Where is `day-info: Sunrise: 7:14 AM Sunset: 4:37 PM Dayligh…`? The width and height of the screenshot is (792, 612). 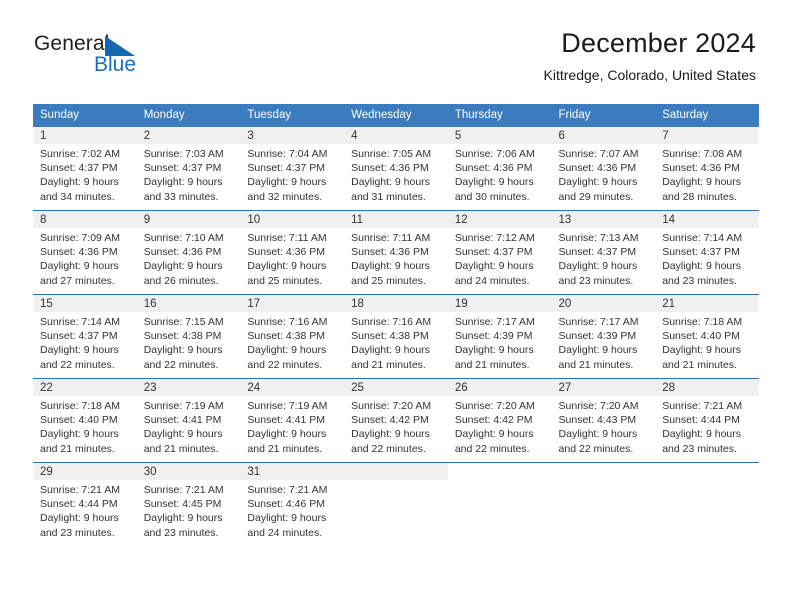 day-info: Sunrise: 7:14 AM Sunset: 4:37 PM Dayligh… is located at coordinates (707, 258).